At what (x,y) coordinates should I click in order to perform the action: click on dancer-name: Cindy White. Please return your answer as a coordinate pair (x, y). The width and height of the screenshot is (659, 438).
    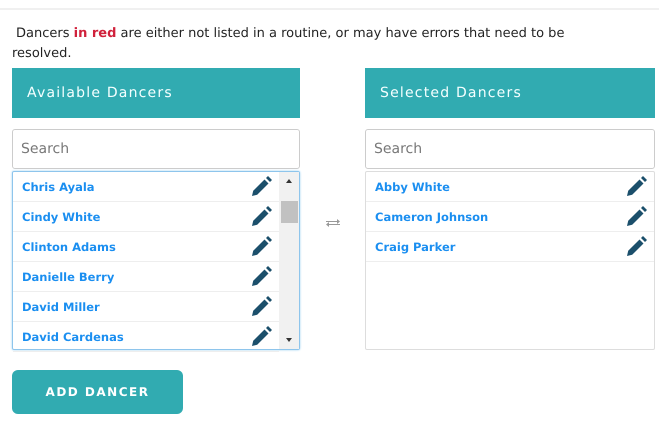
    Looking at the image, I should click on (61, 217).